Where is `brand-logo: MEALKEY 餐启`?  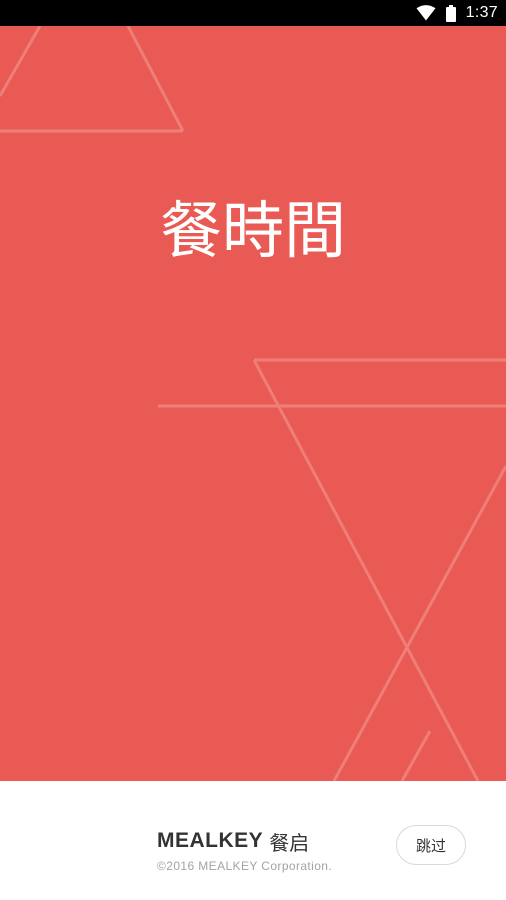 brand-logo: MEALKEY 餐启 is located at coordinates (233, 842).